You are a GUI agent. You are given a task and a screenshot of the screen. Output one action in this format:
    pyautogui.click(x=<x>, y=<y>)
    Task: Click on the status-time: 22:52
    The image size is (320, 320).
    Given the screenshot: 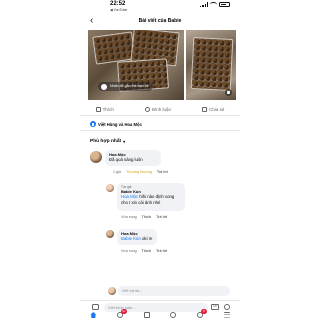 What is the action you would take?
    pyautogui.click(x=118, y=4)
    